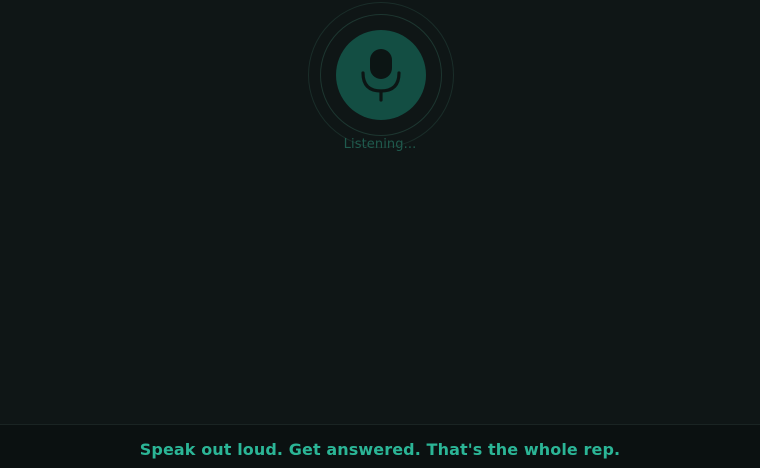 The image size is (760, 468). I want to click on microphone-icon, so click(381, 75).